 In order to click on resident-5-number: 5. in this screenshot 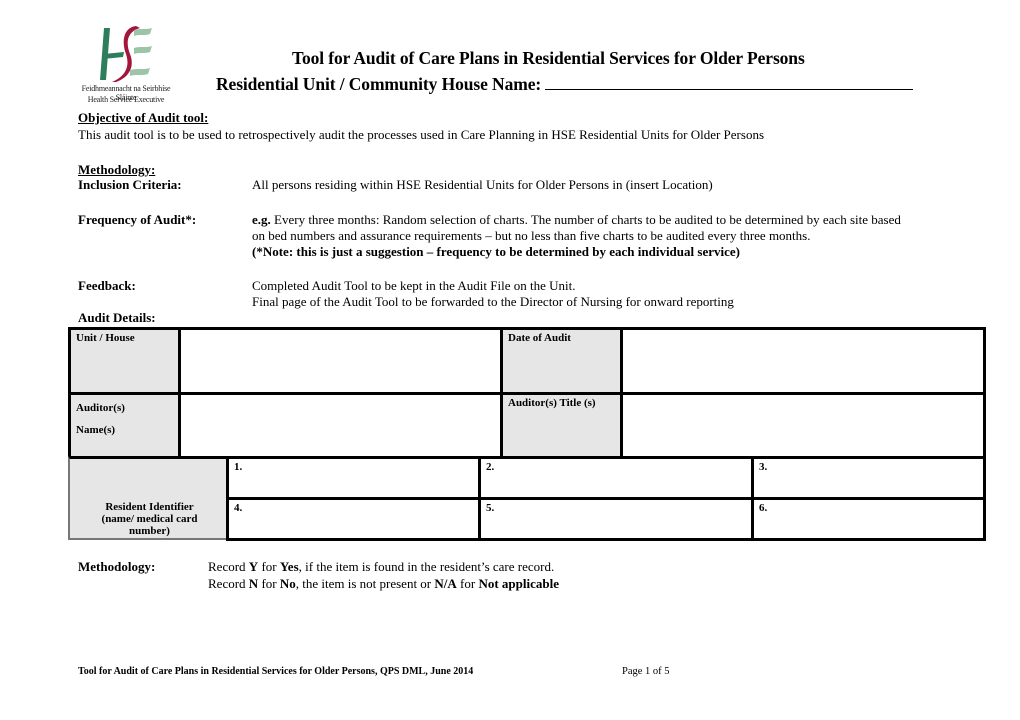, I will do `click(490, 508)`.